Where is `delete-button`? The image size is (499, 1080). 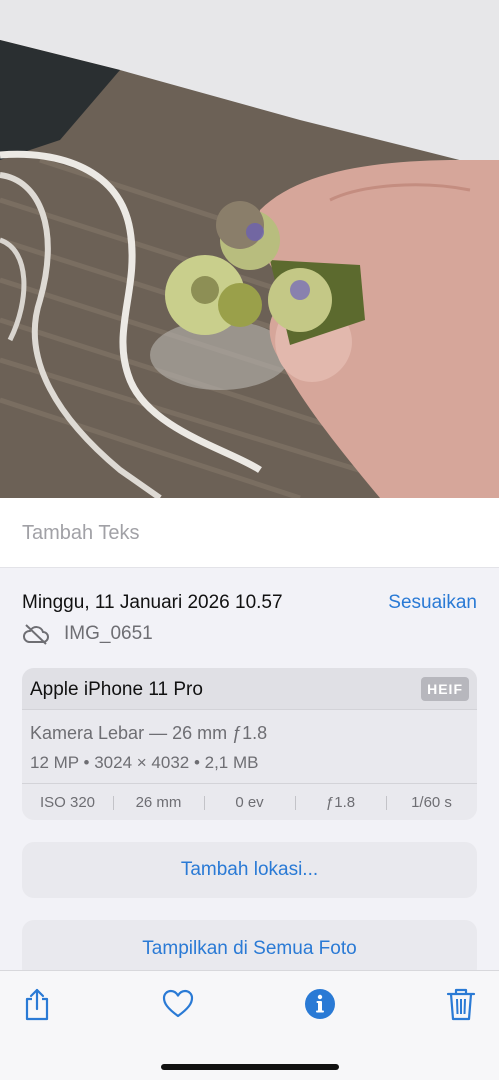
delete-button is located at coordinates (461, 1004).